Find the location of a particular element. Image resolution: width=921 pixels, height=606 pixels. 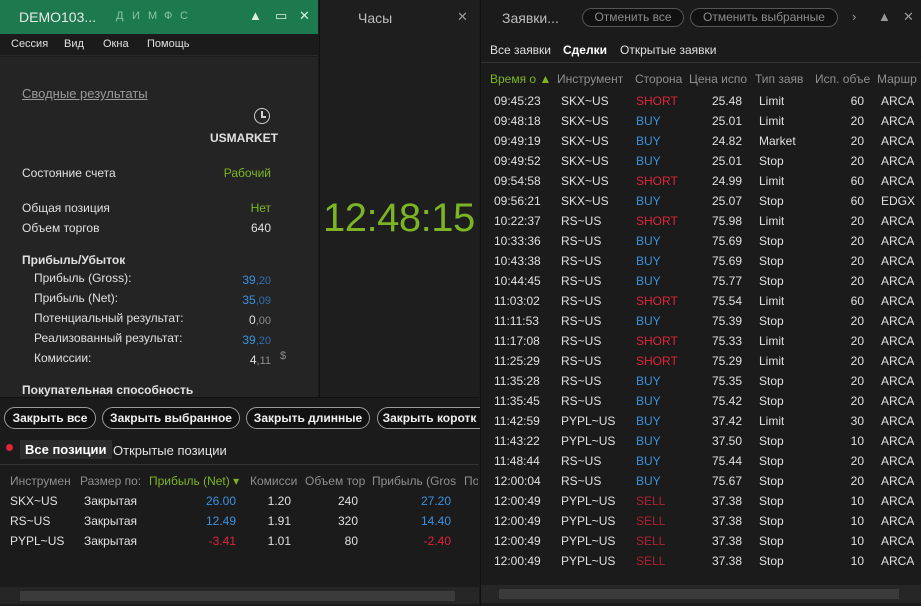

menu-windows: Окна is located at coordinates (116, 44).